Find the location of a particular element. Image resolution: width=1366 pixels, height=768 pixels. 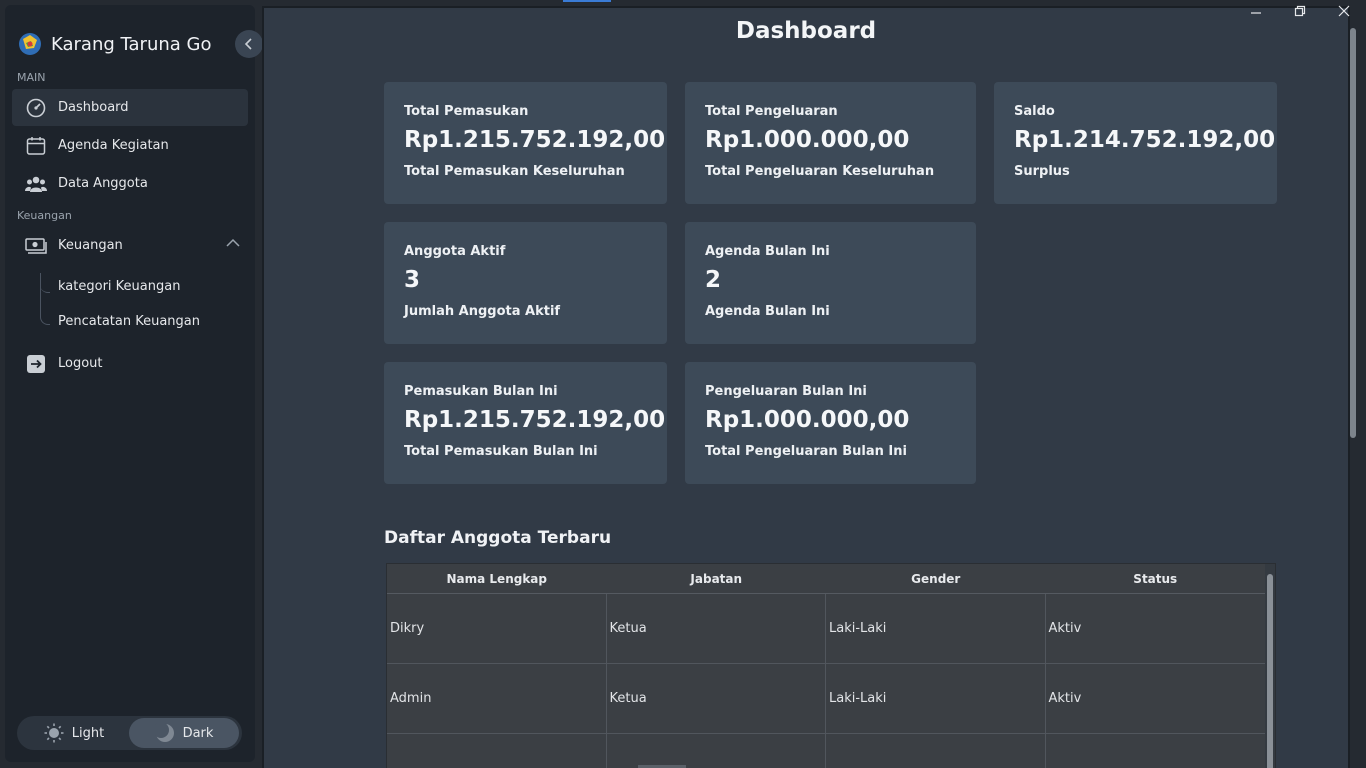

cell-nama is located at coordinates (497, 751).